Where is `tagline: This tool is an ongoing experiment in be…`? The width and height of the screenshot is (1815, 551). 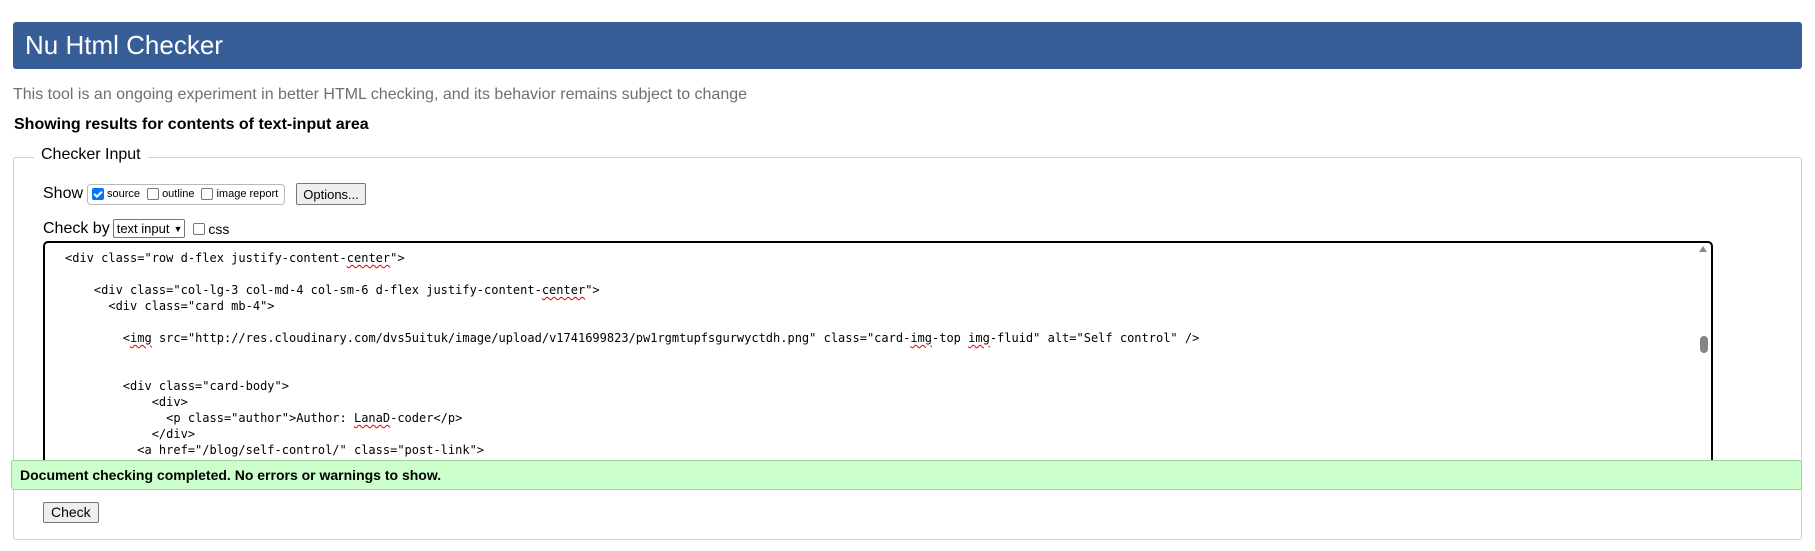
tagline: This tool is an ongoing experiment in be… is located at coordinates (380, 94).